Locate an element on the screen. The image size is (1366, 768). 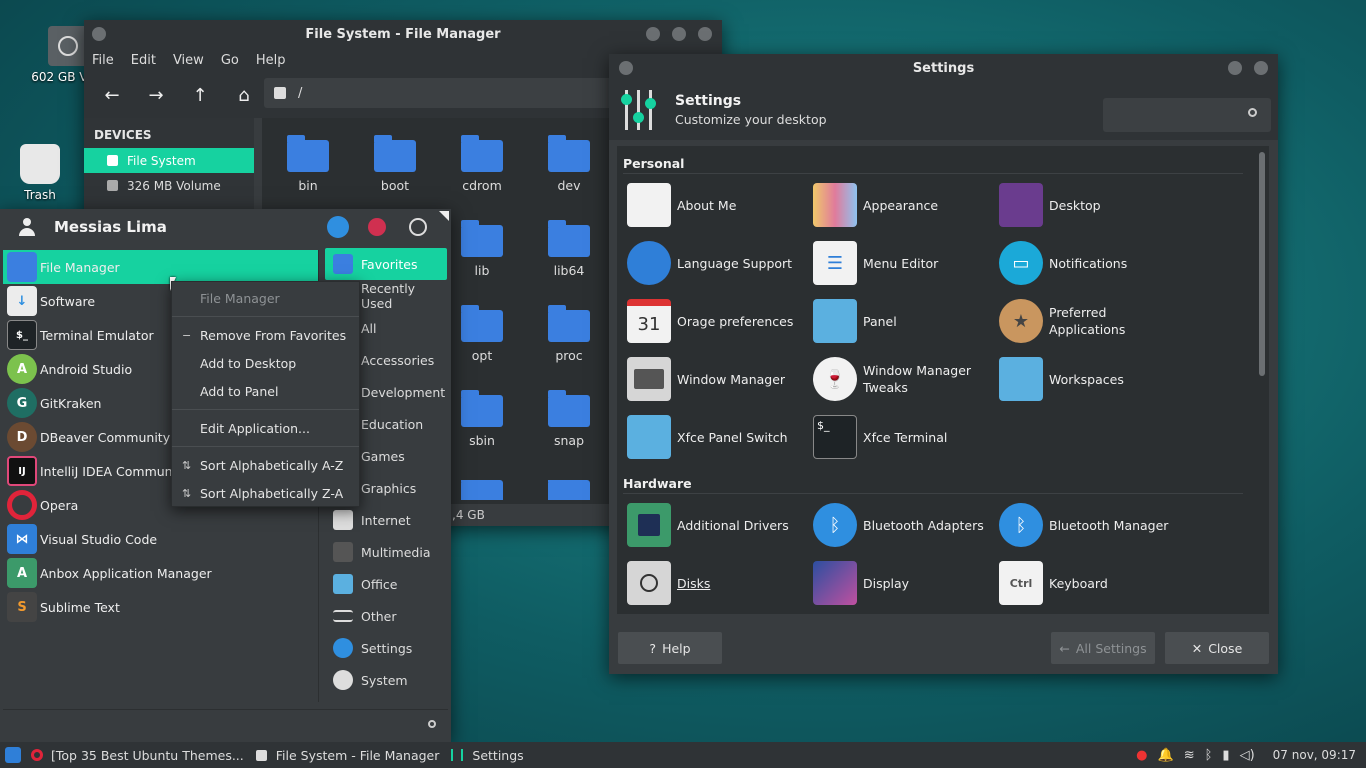
maximize-button is located at coordinates (679, 34).